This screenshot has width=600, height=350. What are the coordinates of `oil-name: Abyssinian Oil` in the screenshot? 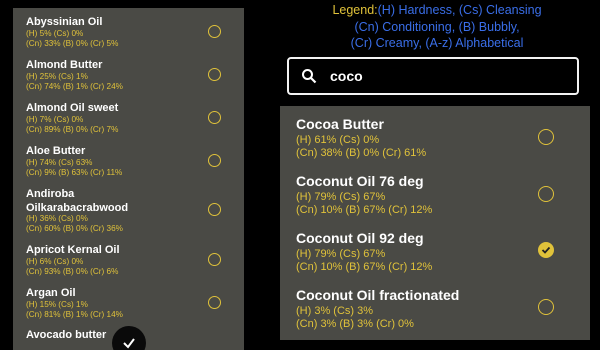 It's located at (64, 22).